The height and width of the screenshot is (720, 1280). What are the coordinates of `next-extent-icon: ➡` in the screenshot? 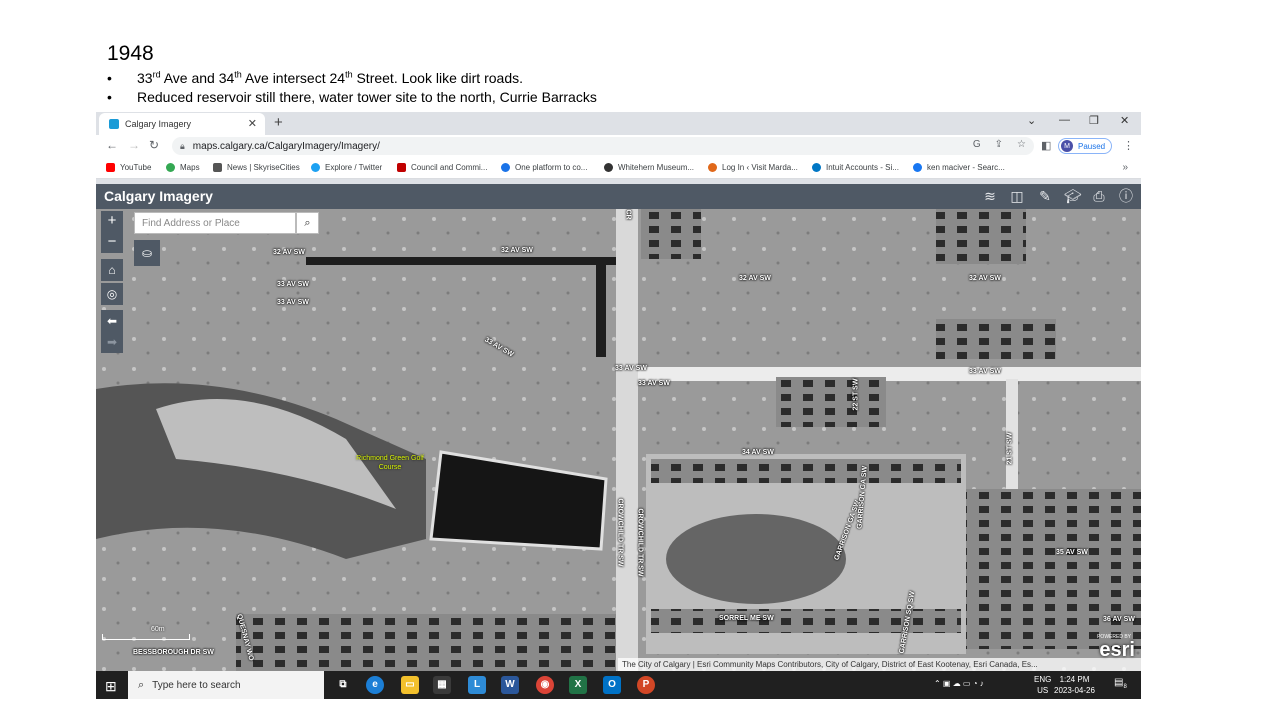 It's located at (112, 342).